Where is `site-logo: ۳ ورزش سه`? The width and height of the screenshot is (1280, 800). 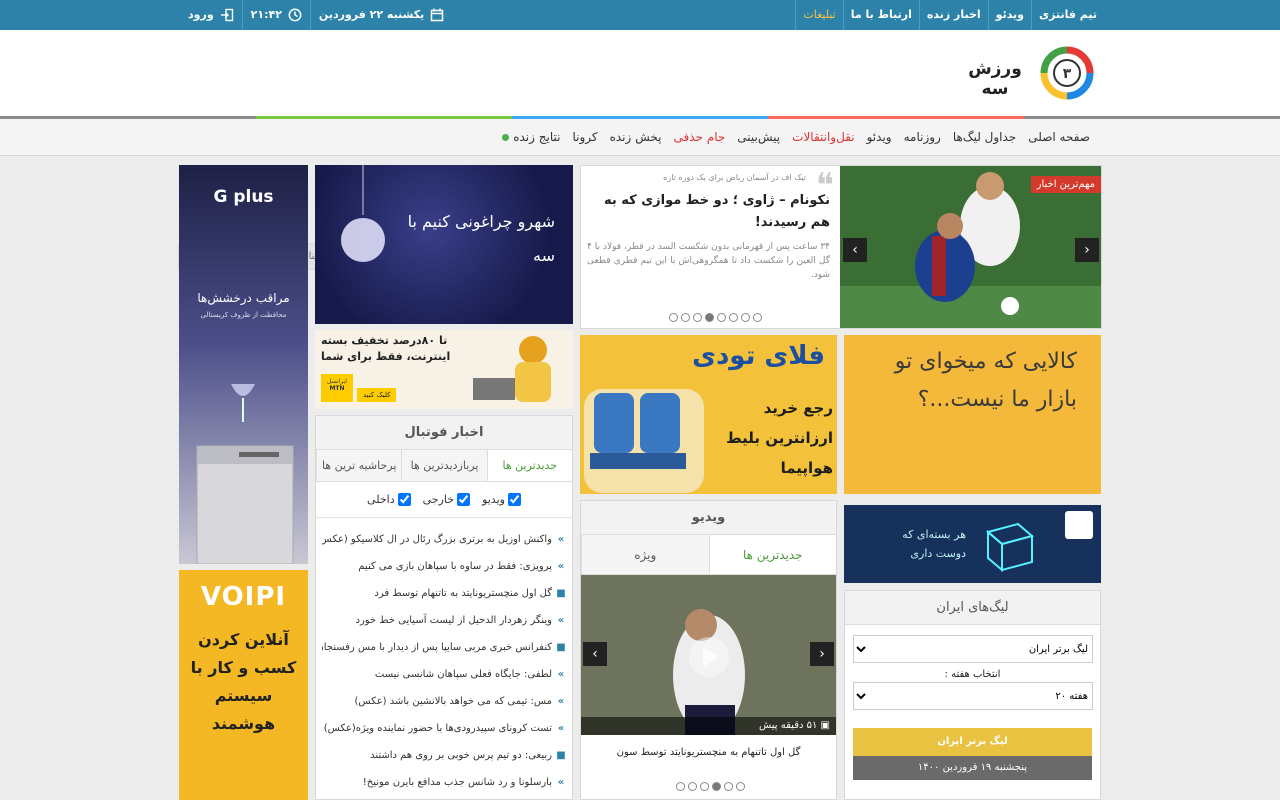 site-logo: ۳ ورزش سه is located at coordinates (1032, 73).